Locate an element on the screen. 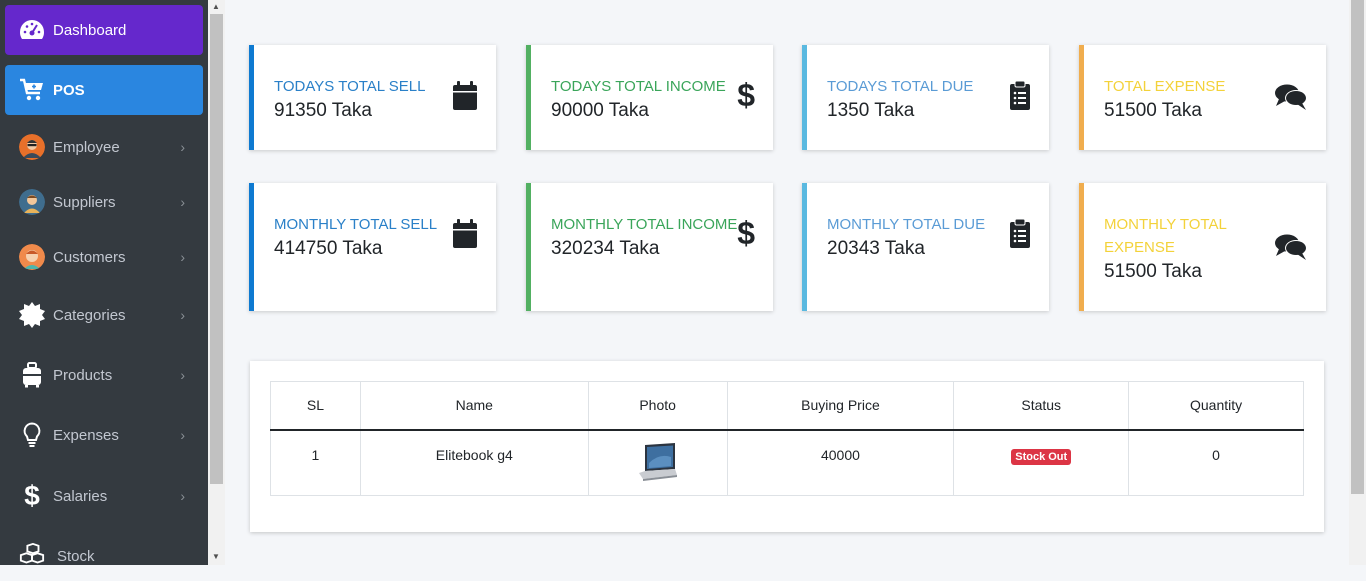 This screenshot has height=581, width=1366. table-row: 1 Elitebook g4 40000 Stock Out 0 is located at coordinates (787, 462).